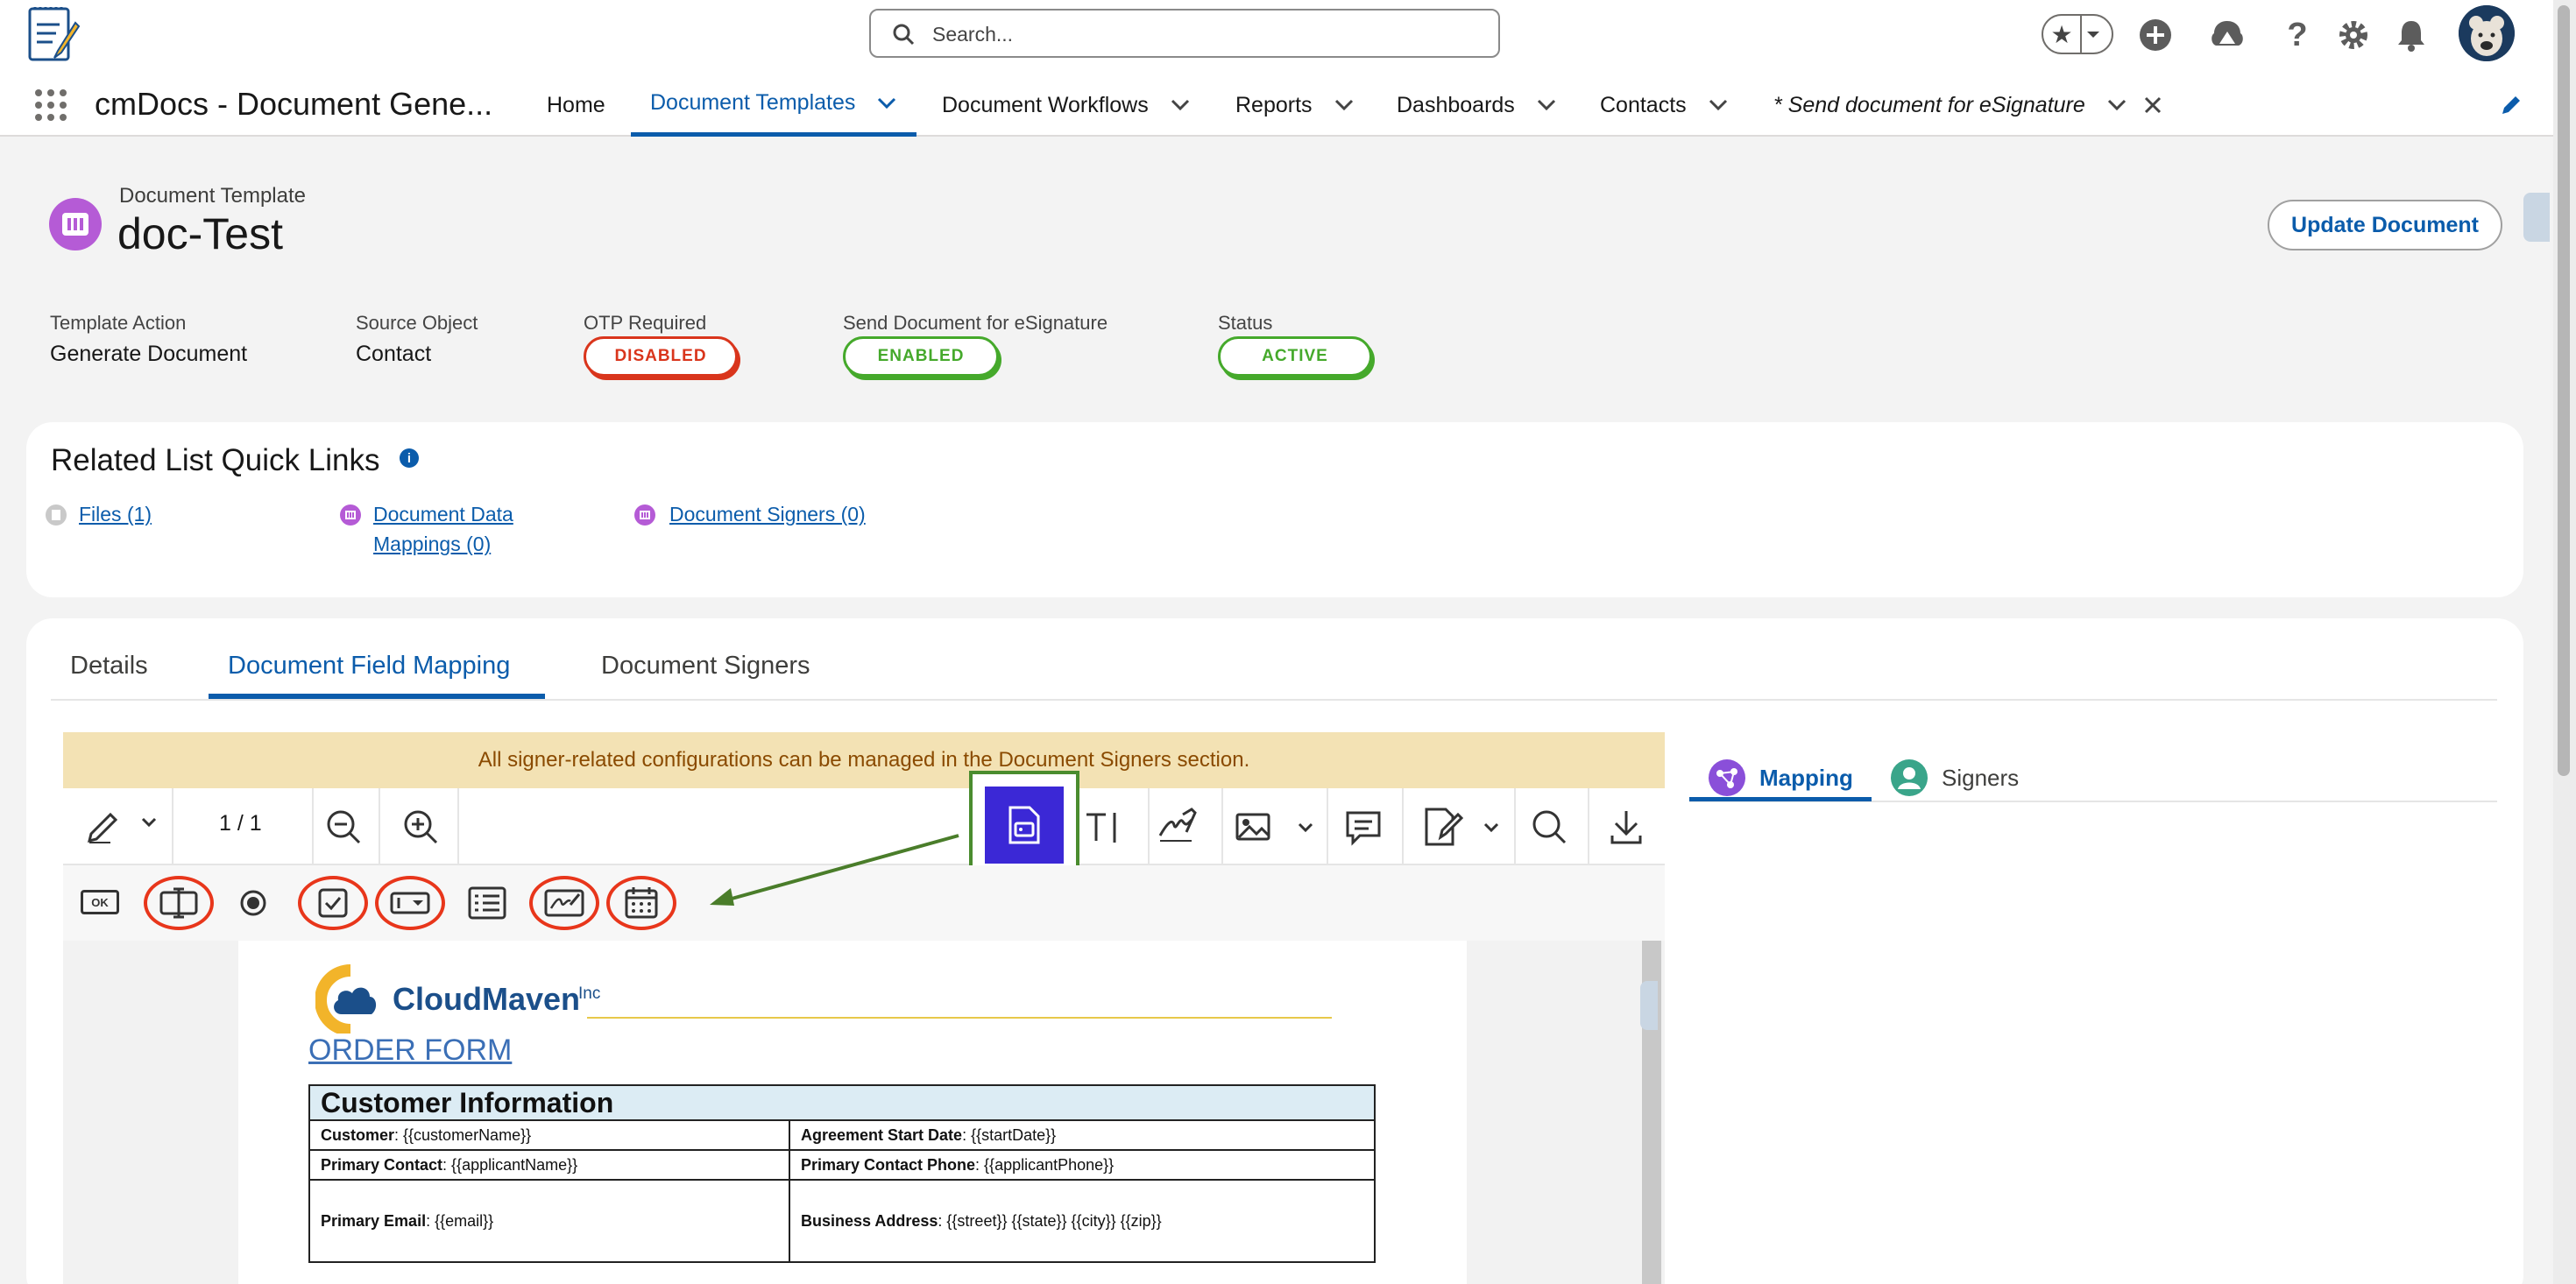  I want to click on document-heading: ORDER FORM, so click(410, 1051).